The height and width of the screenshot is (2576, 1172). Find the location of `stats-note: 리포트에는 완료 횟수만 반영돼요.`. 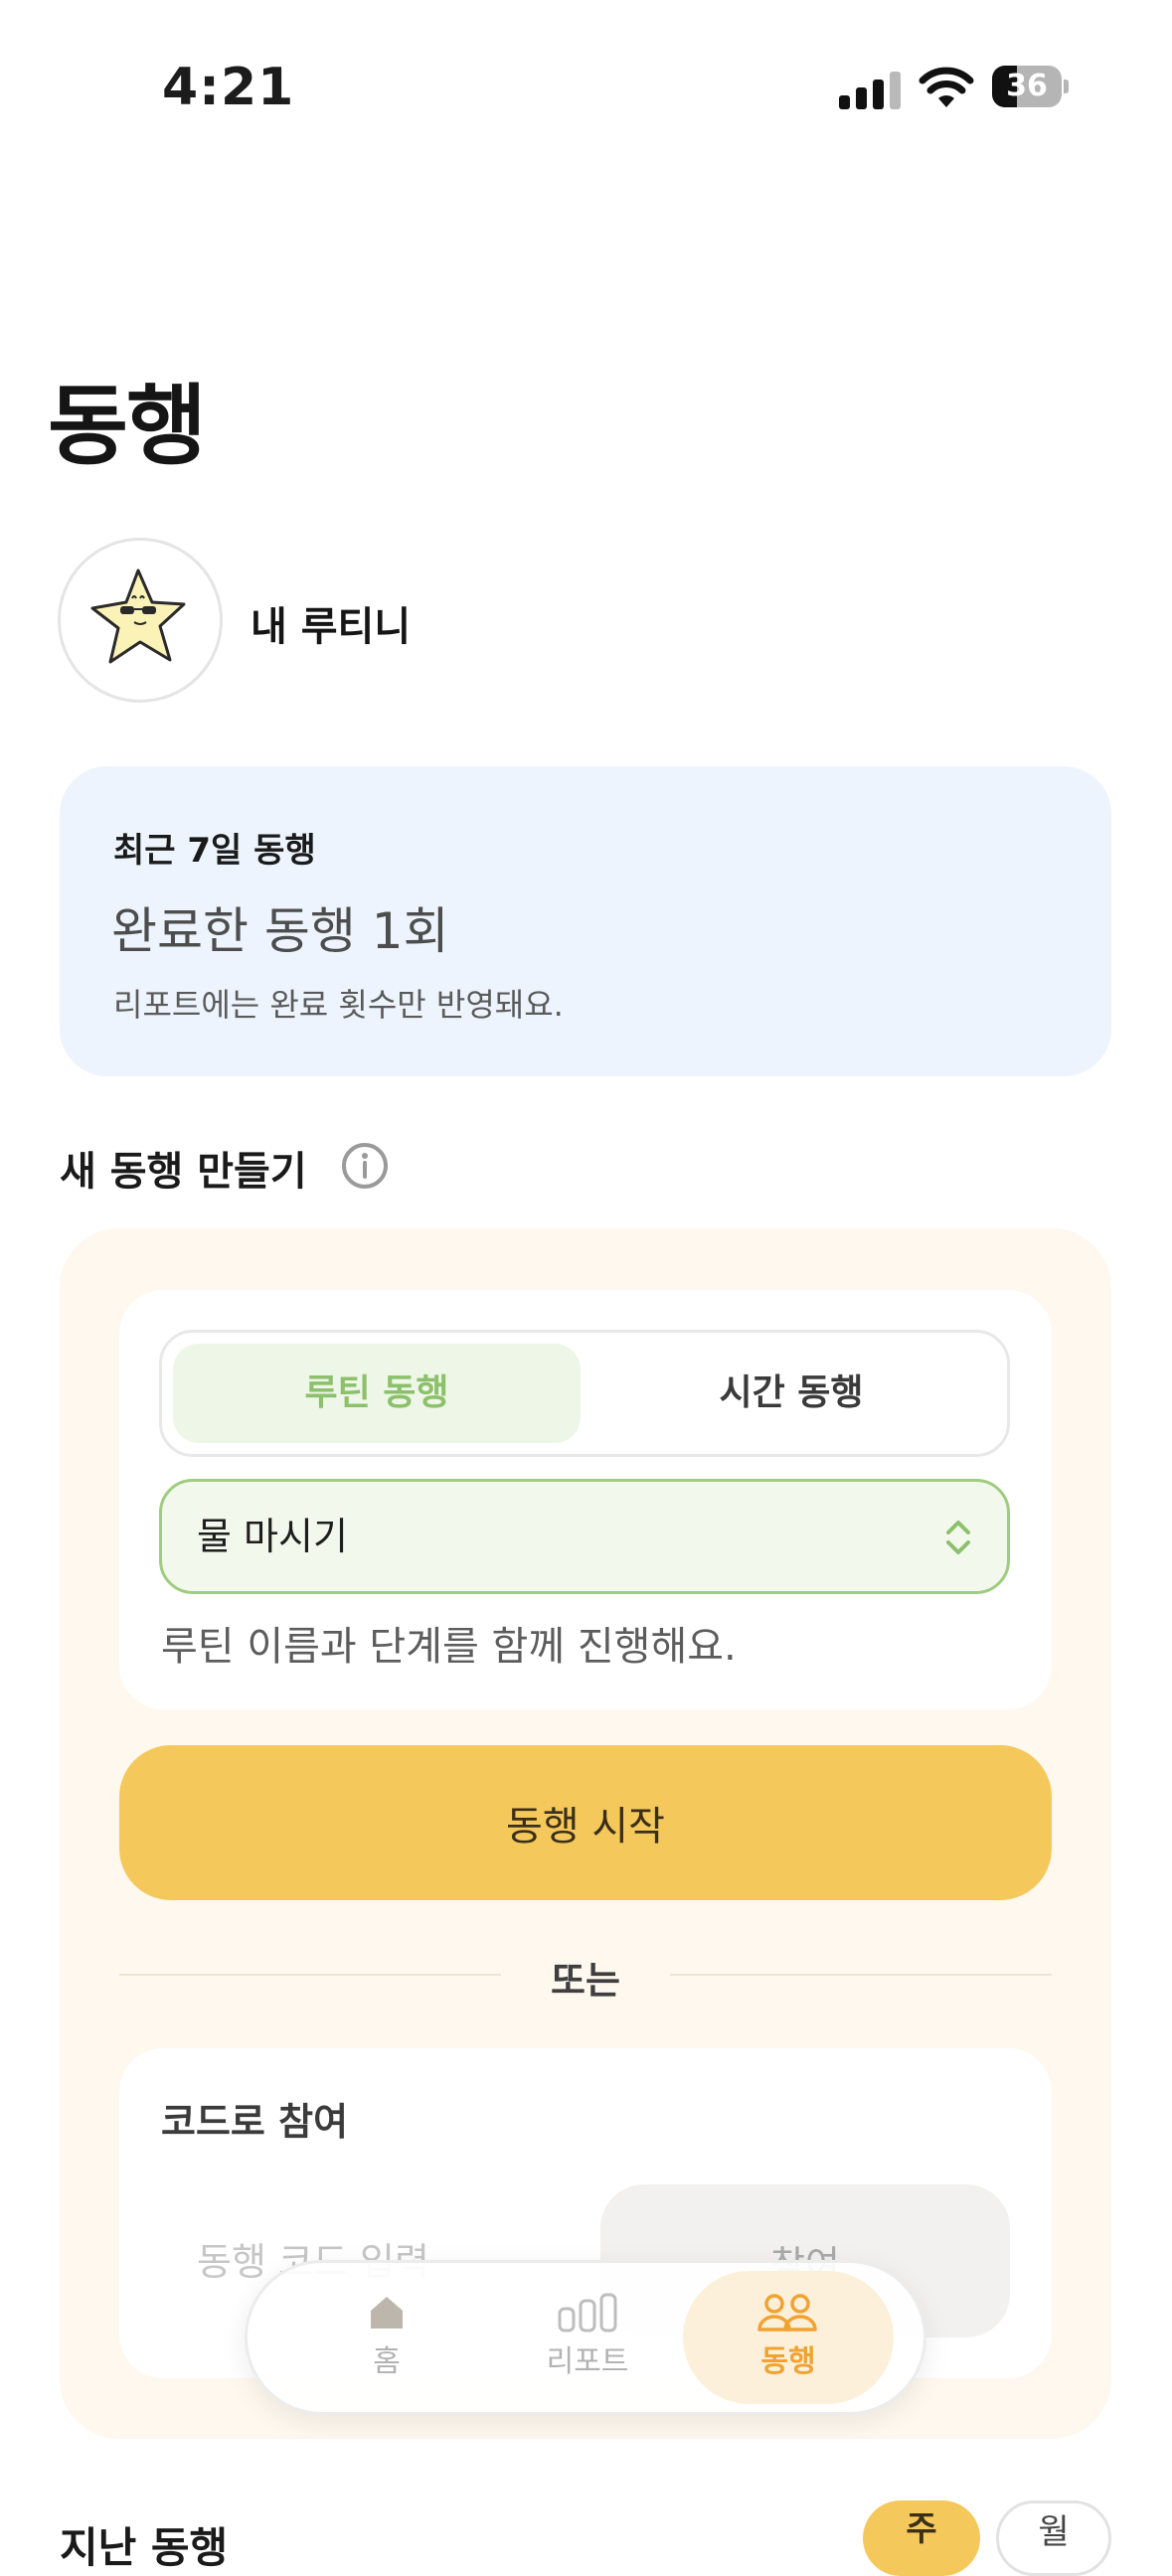

stats-note: 리포트에는 완료 횟수만 반영돼요. is located at coordinates (338, 1005).